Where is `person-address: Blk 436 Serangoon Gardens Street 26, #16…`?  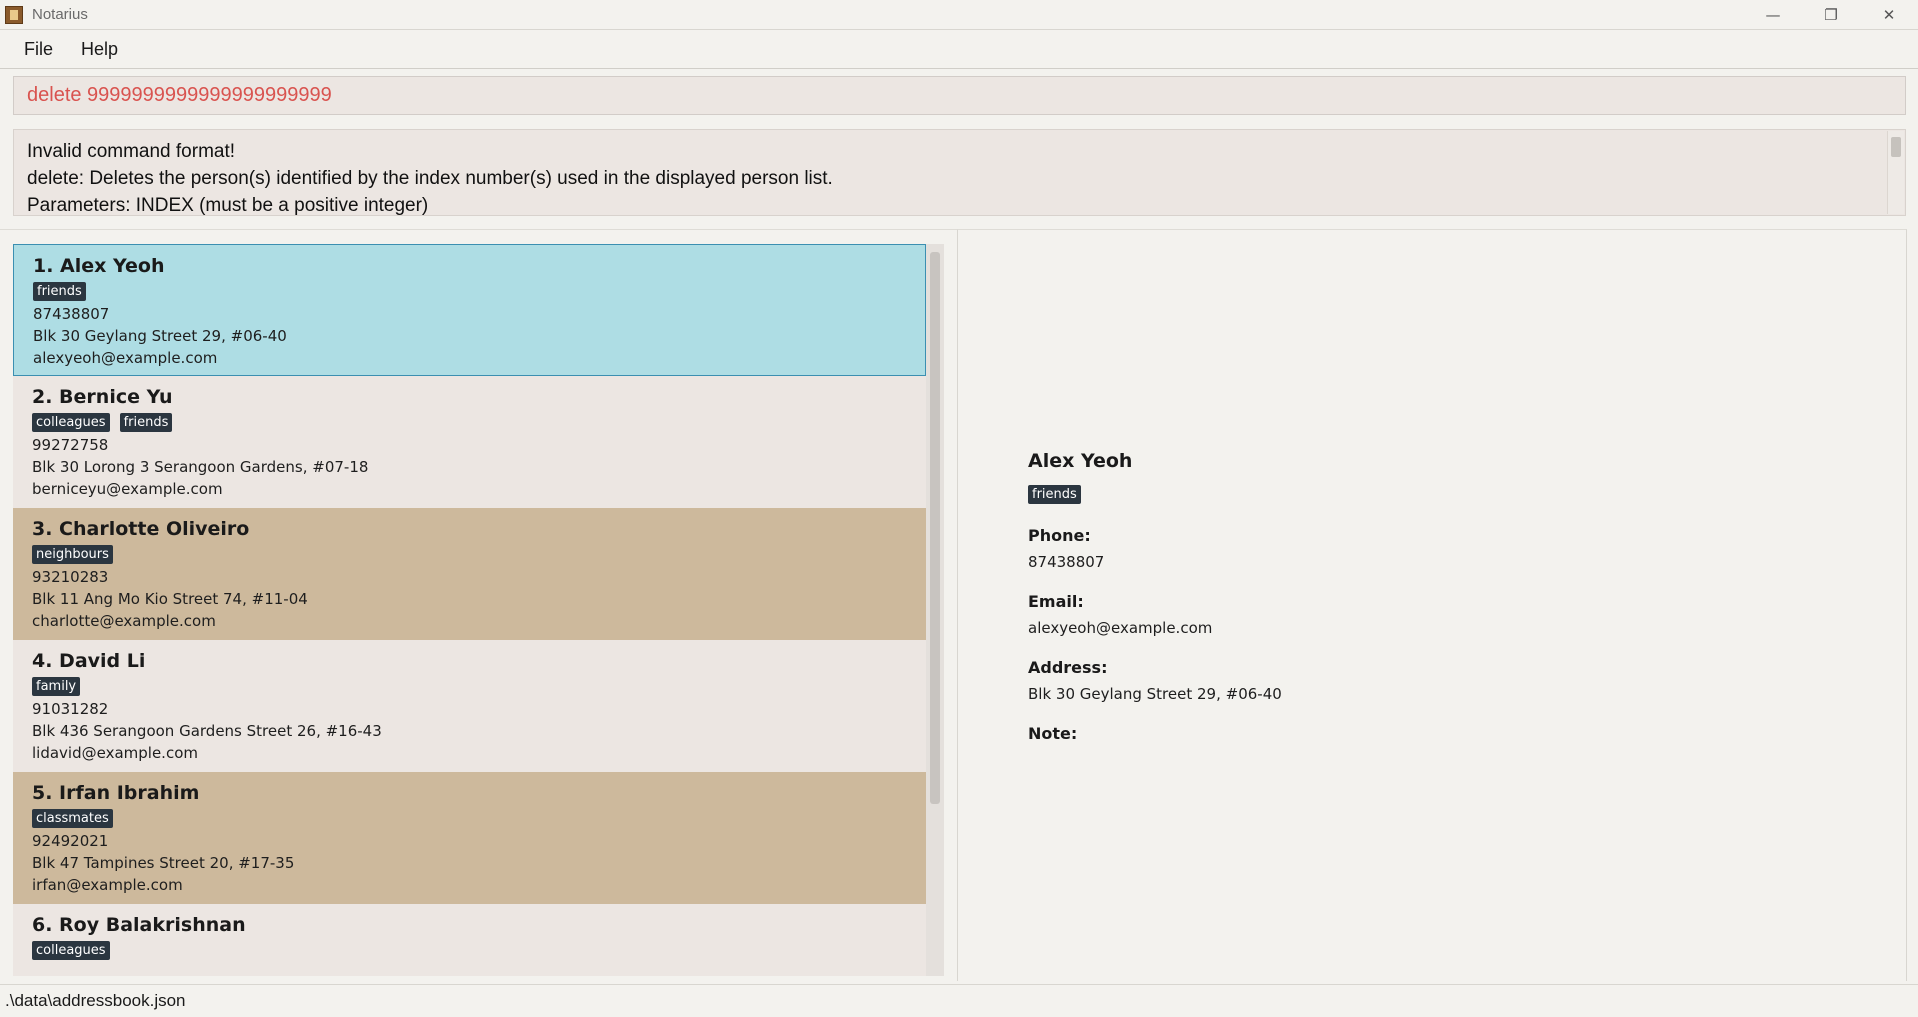 person-address: Blk 436 Serangoon Gardens Street 26, #16… is located at coordinates (207, 731).